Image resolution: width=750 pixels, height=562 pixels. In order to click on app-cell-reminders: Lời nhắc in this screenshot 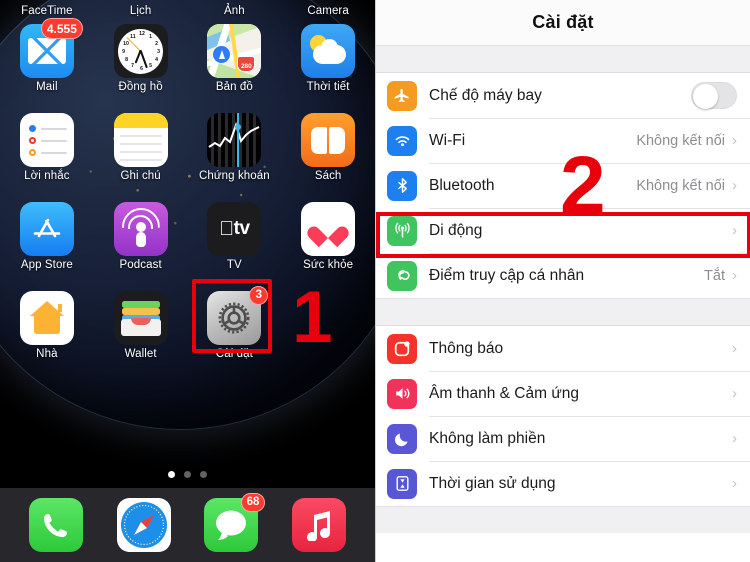, I will do `click(47, 147)`.